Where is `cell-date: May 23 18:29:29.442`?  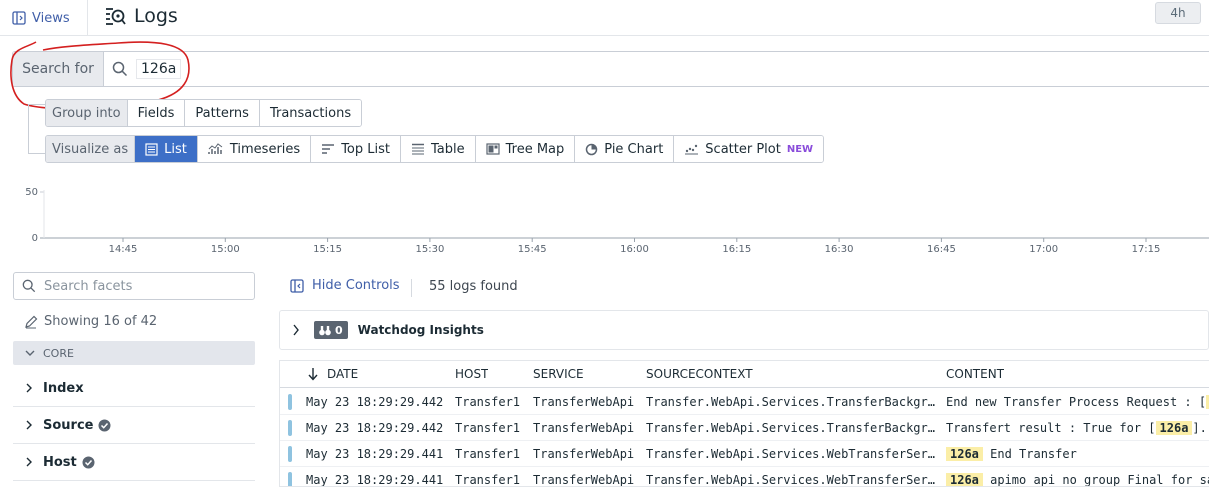
cell-date: May 23 18:29:29.442 is located at coordinates (375, 427).